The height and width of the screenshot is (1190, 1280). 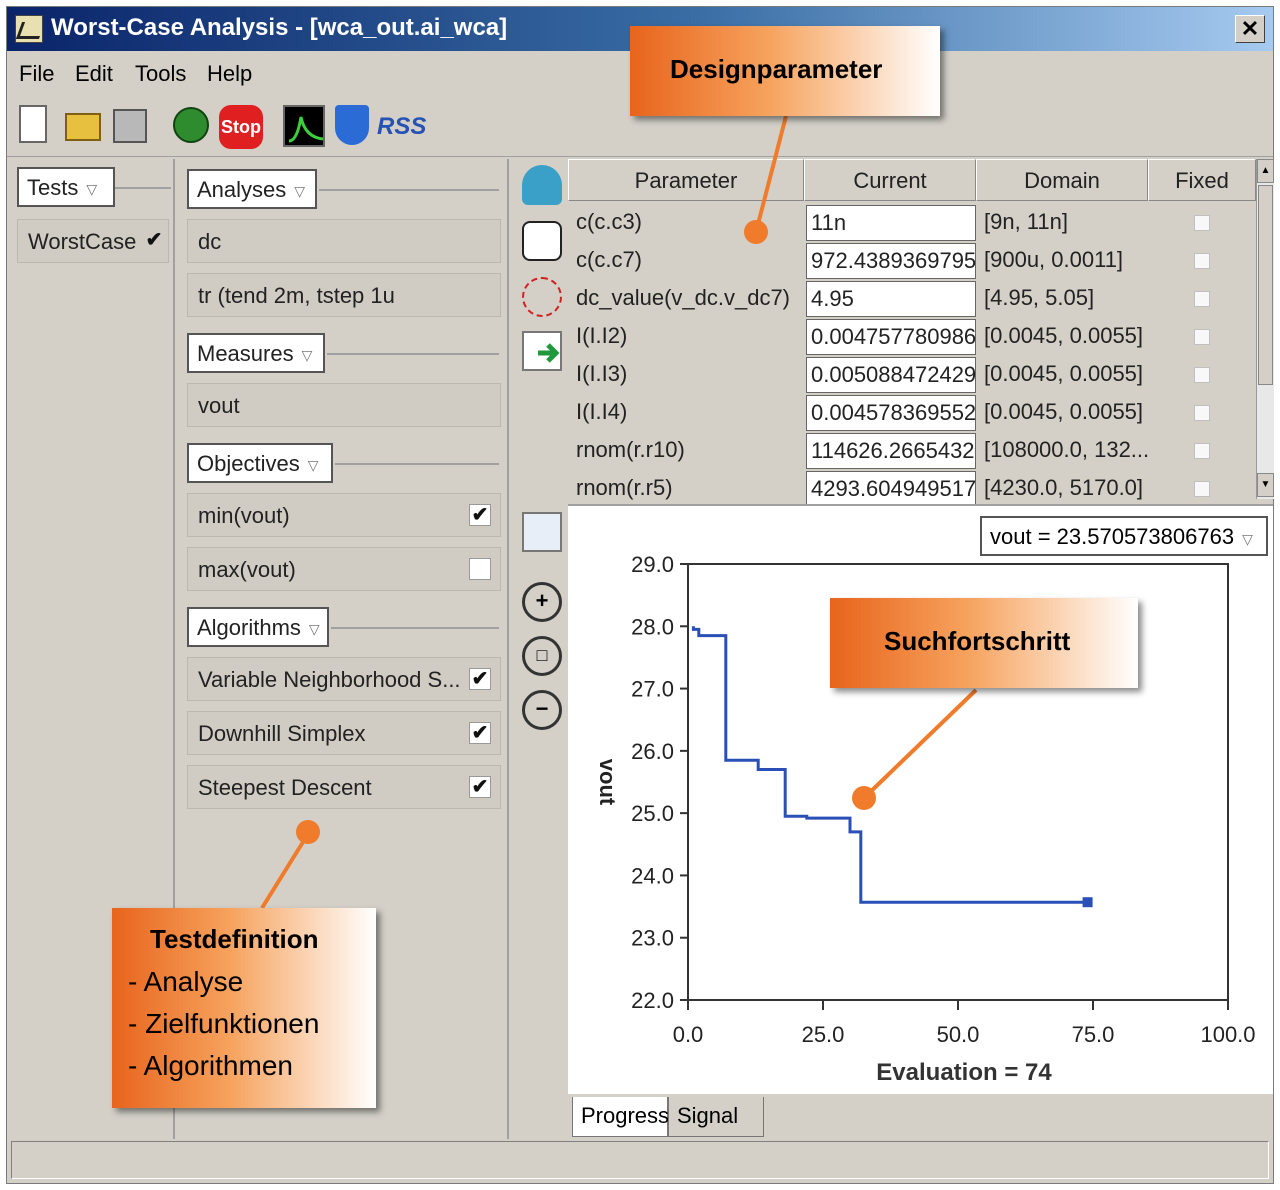 I want to click on rss-icon: RSS, so click(x=401, y=127).